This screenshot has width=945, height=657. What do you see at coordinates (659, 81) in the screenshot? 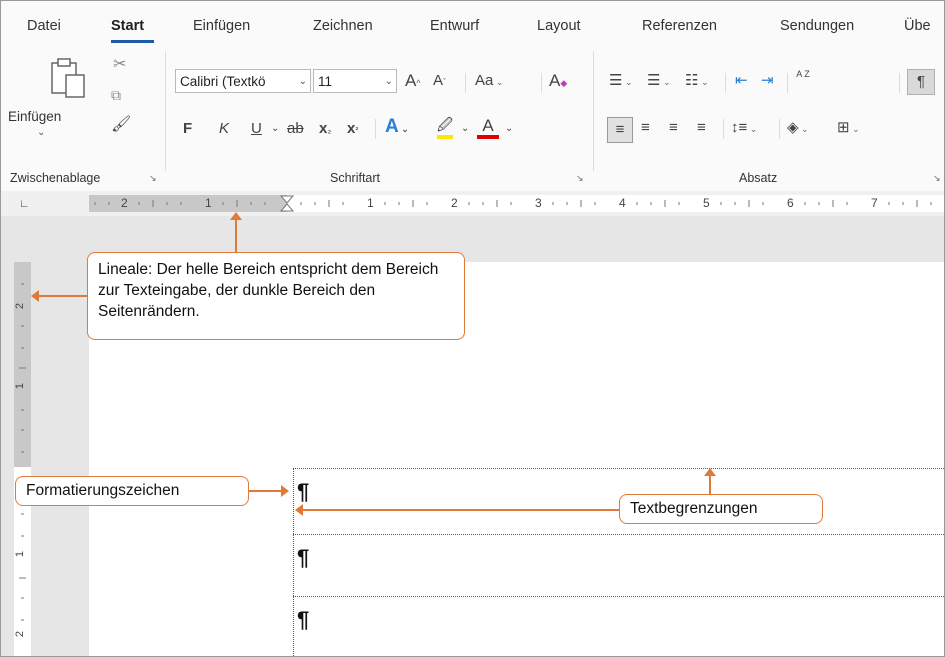
I see `numbering-icon: ☰ ⌄` at bounding box center [659, 81].